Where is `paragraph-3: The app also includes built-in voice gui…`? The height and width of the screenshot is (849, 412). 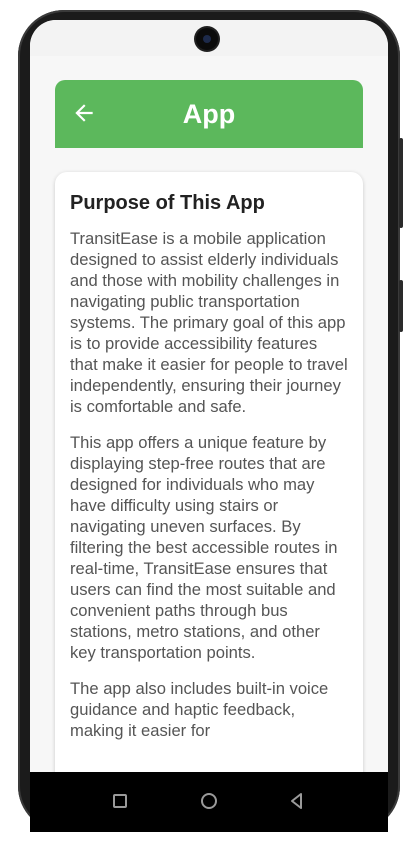
paragraph-3: The app also includes built-in voice gui… is located at coordinates (199, 709).